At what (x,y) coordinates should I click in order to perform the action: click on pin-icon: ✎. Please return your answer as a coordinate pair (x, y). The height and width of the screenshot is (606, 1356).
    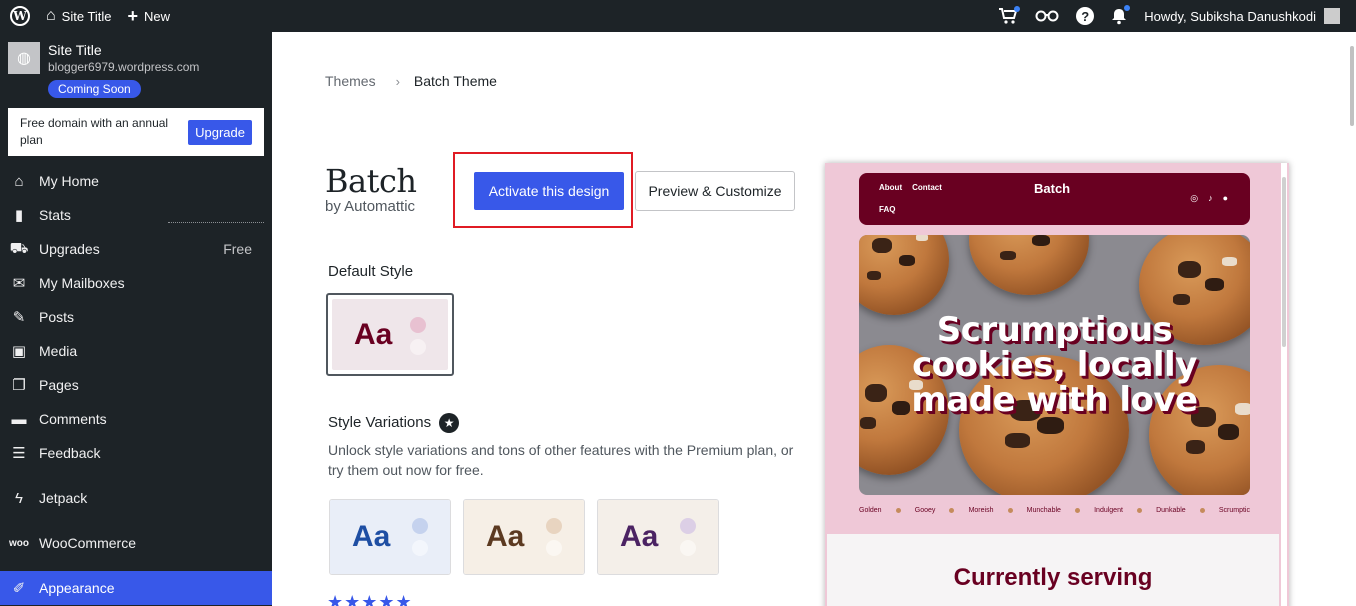
    Looking at the image, I should click on (19, 317).